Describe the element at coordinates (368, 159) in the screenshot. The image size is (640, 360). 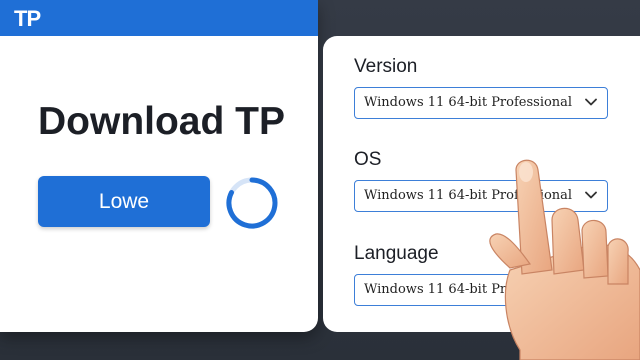
I see `os-label: OS` at that location.